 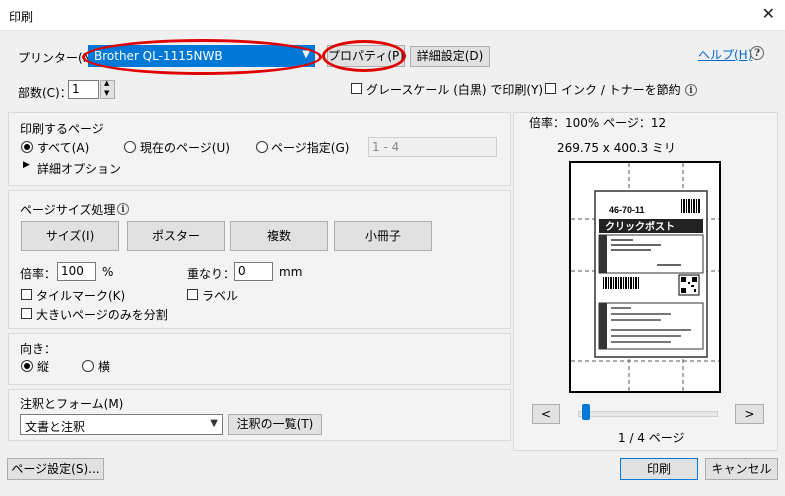 I want to click on annotation-oval-properties, so click(x=364, y=56).